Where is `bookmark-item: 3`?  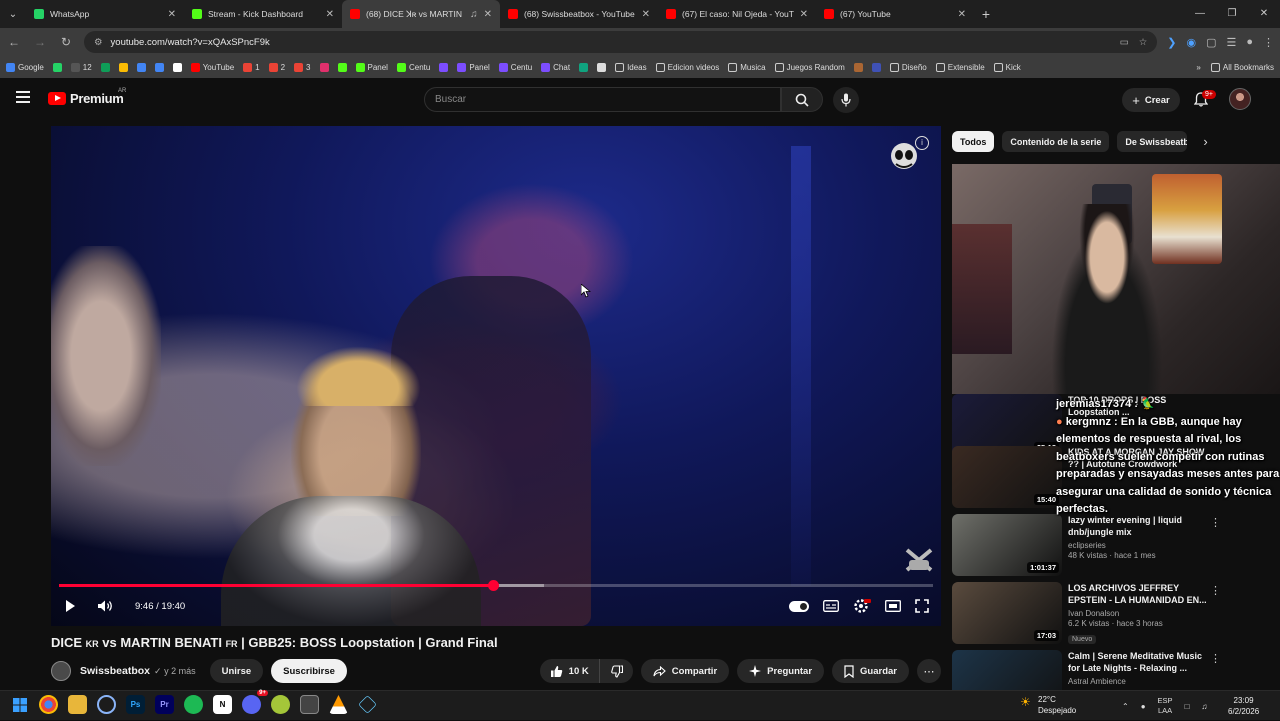 bookmark-item: 3 is located at coordinates (302, 67).